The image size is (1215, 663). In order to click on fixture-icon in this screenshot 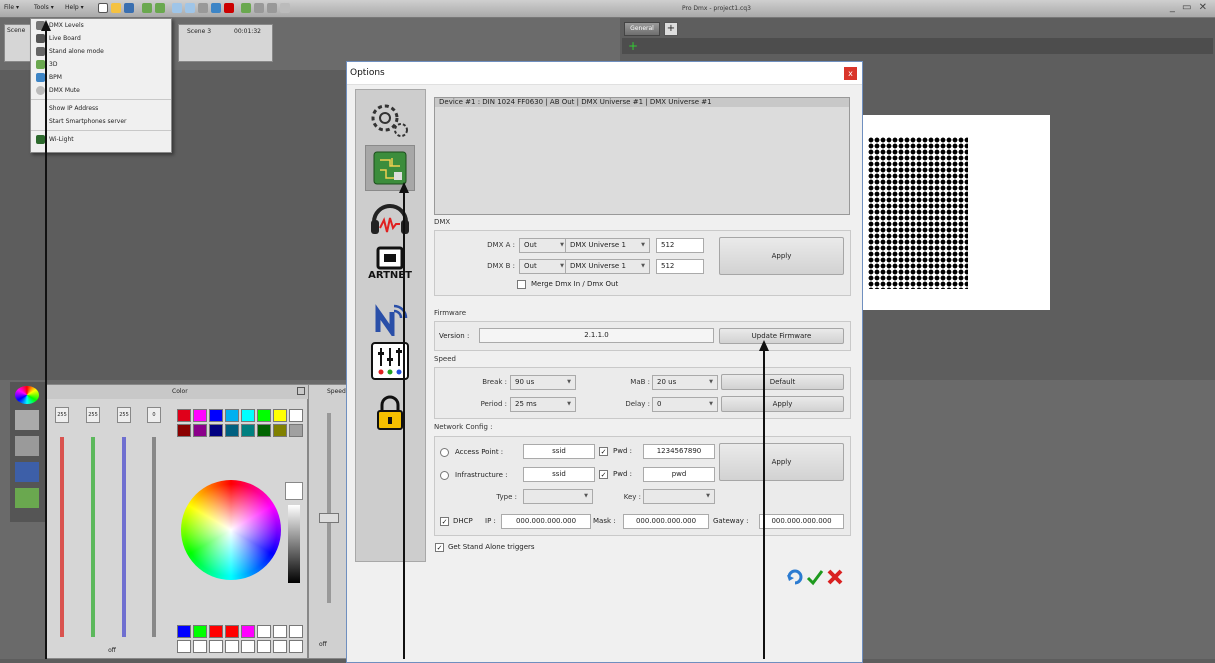, I will do `click(177, 8)`.